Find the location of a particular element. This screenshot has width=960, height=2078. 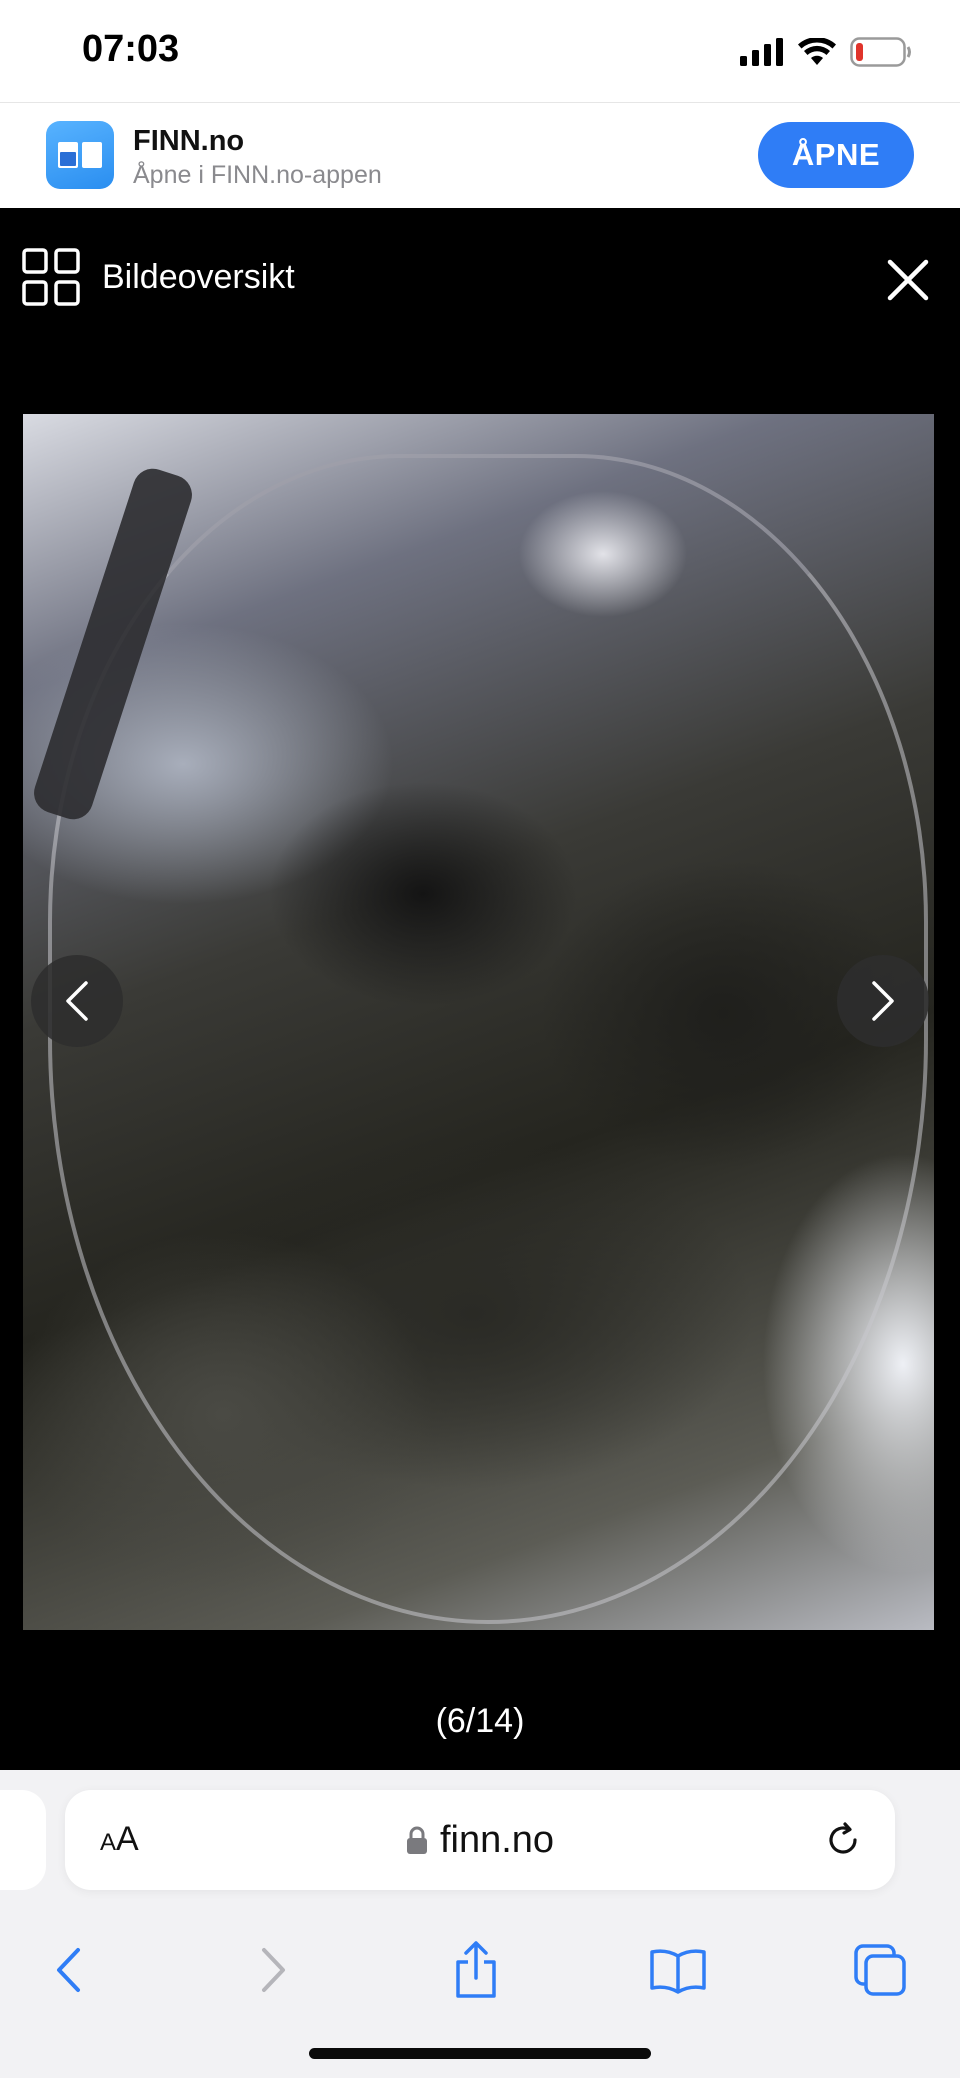

image-counter: (6/14) is located at coordinates (480, 1721).